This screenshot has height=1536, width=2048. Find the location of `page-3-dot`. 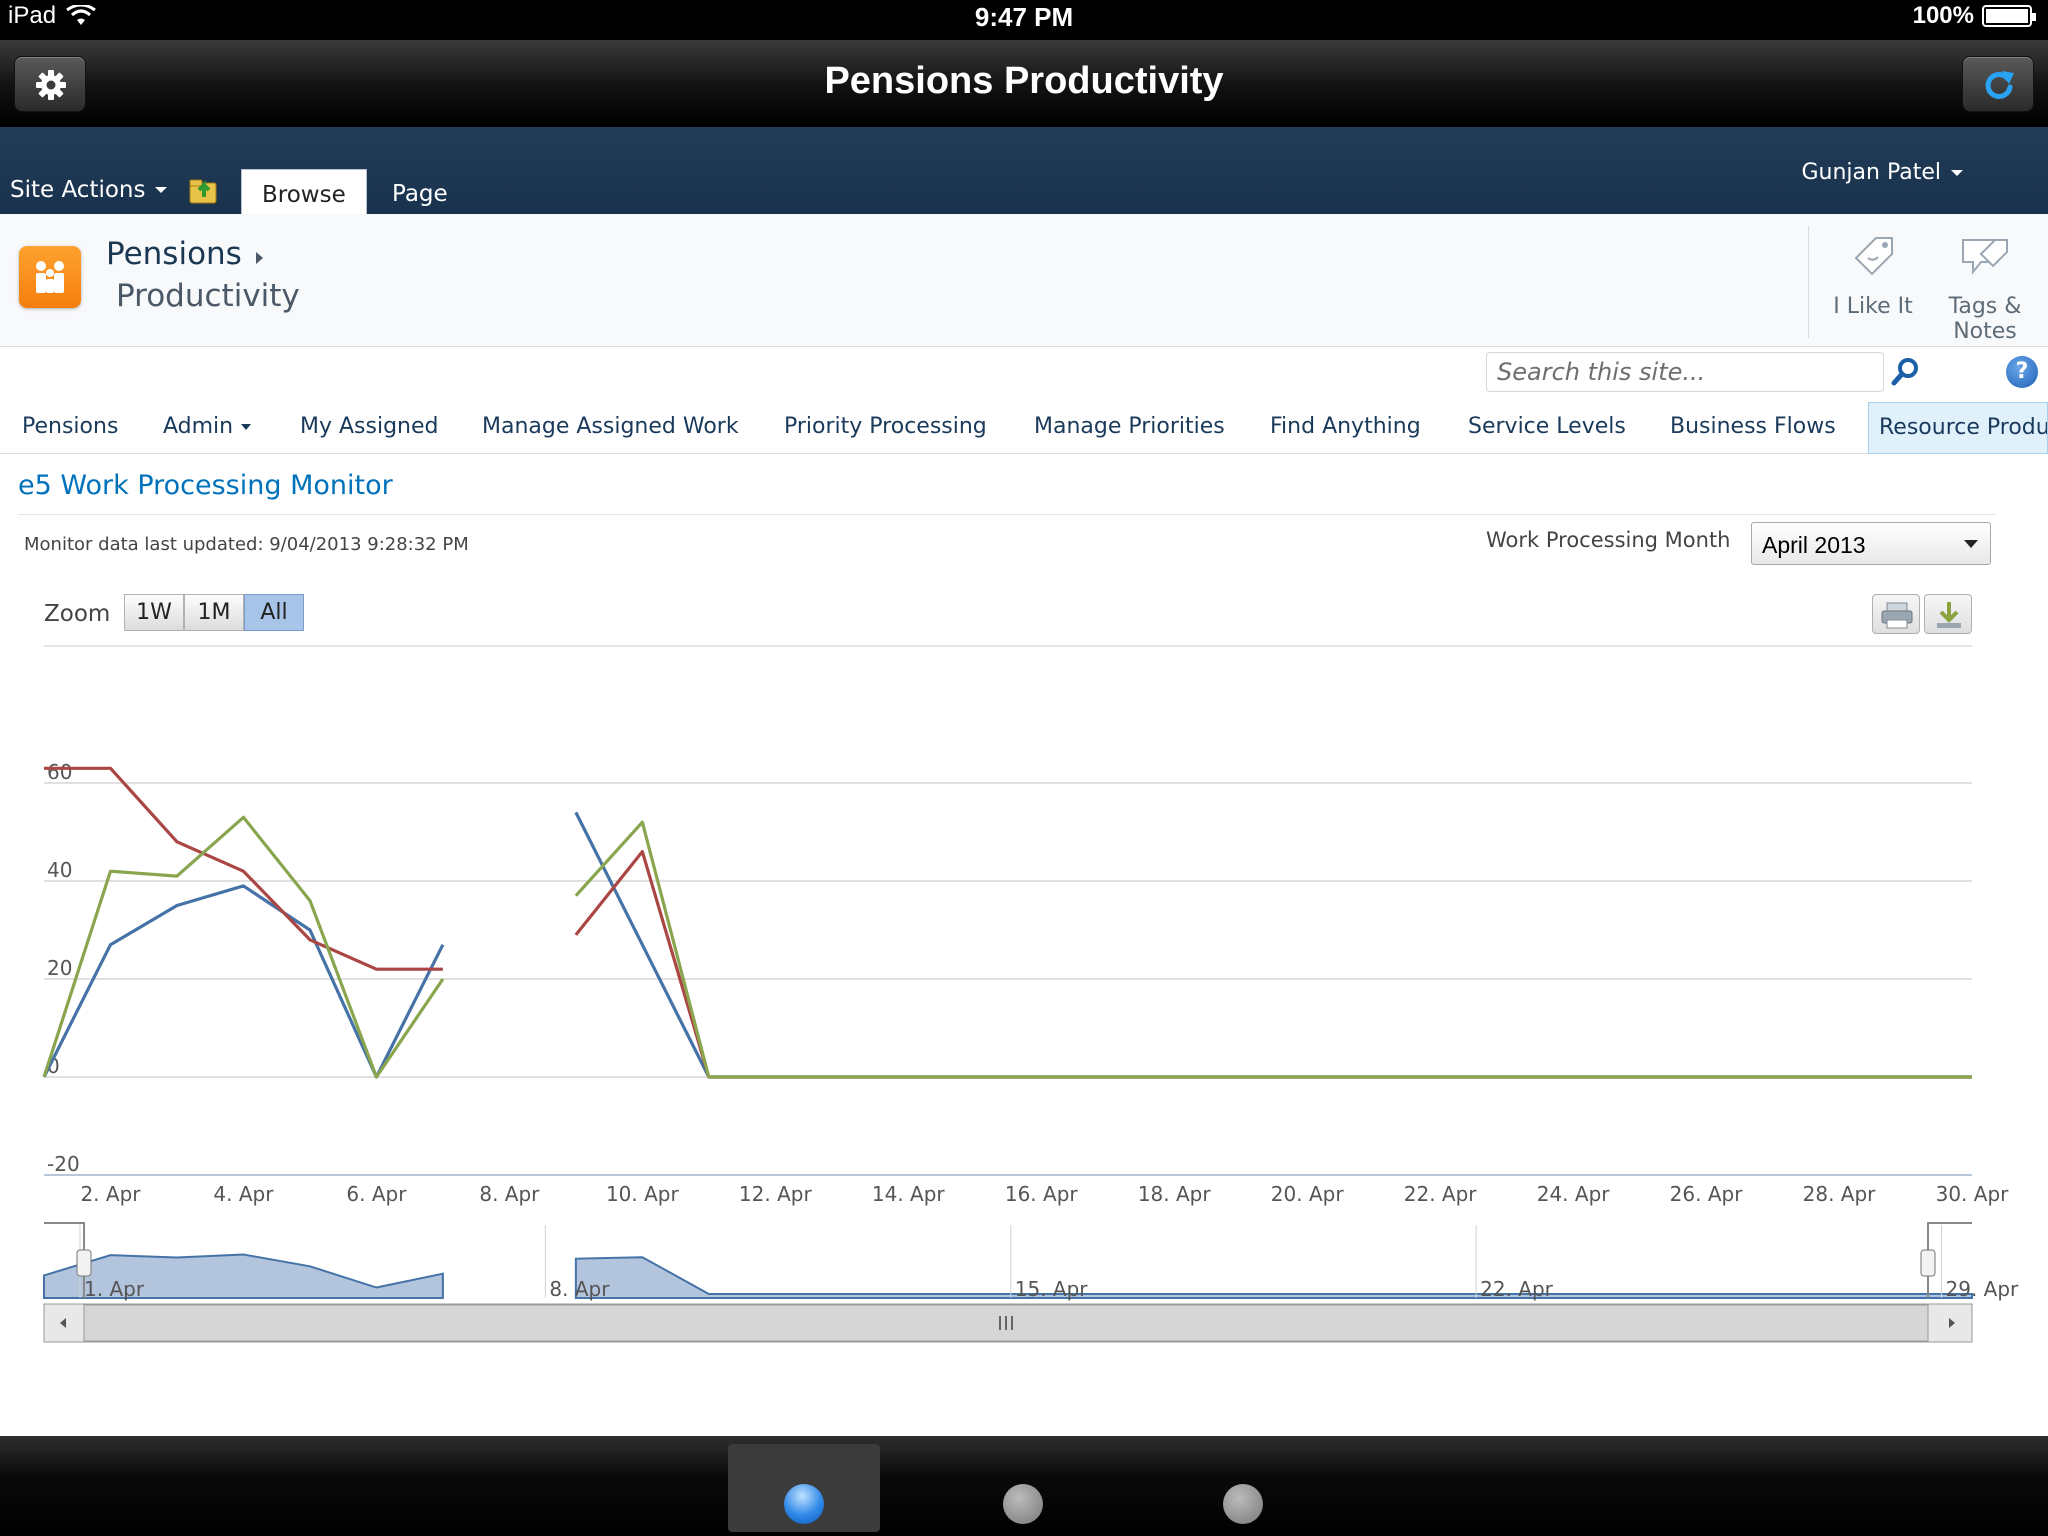

page-3-dot is located at coordinates (1243, 1504).